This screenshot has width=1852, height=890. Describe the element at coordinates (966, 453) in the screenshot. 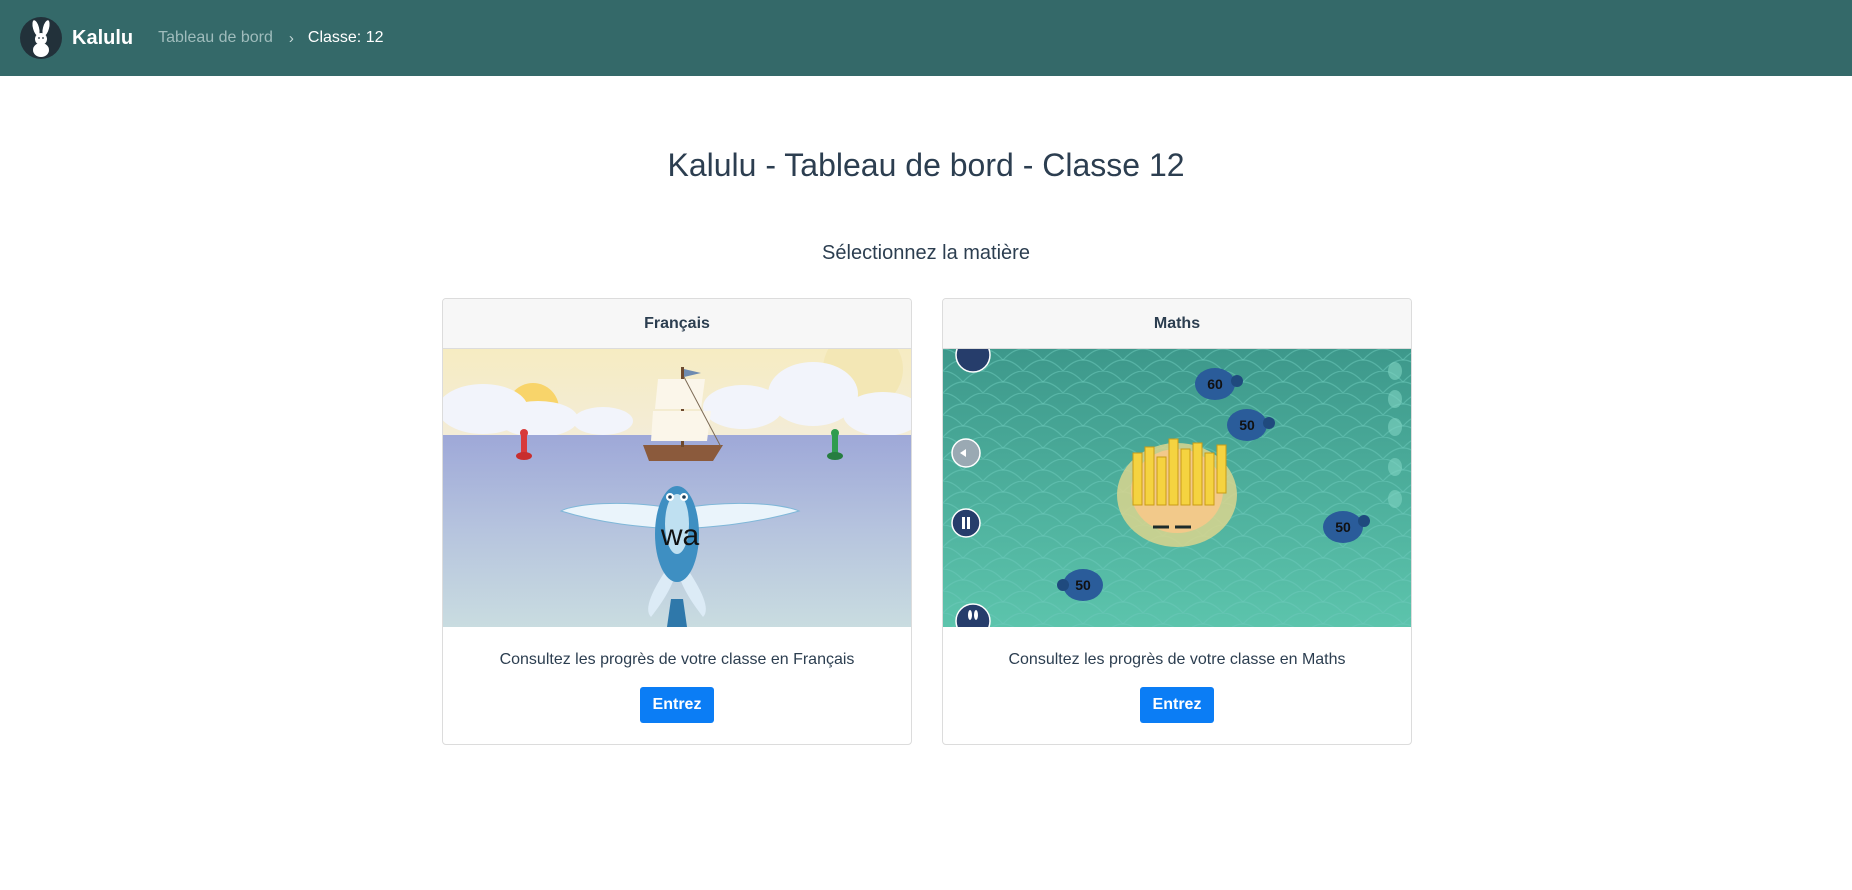

I see `sound-icon` at that location.